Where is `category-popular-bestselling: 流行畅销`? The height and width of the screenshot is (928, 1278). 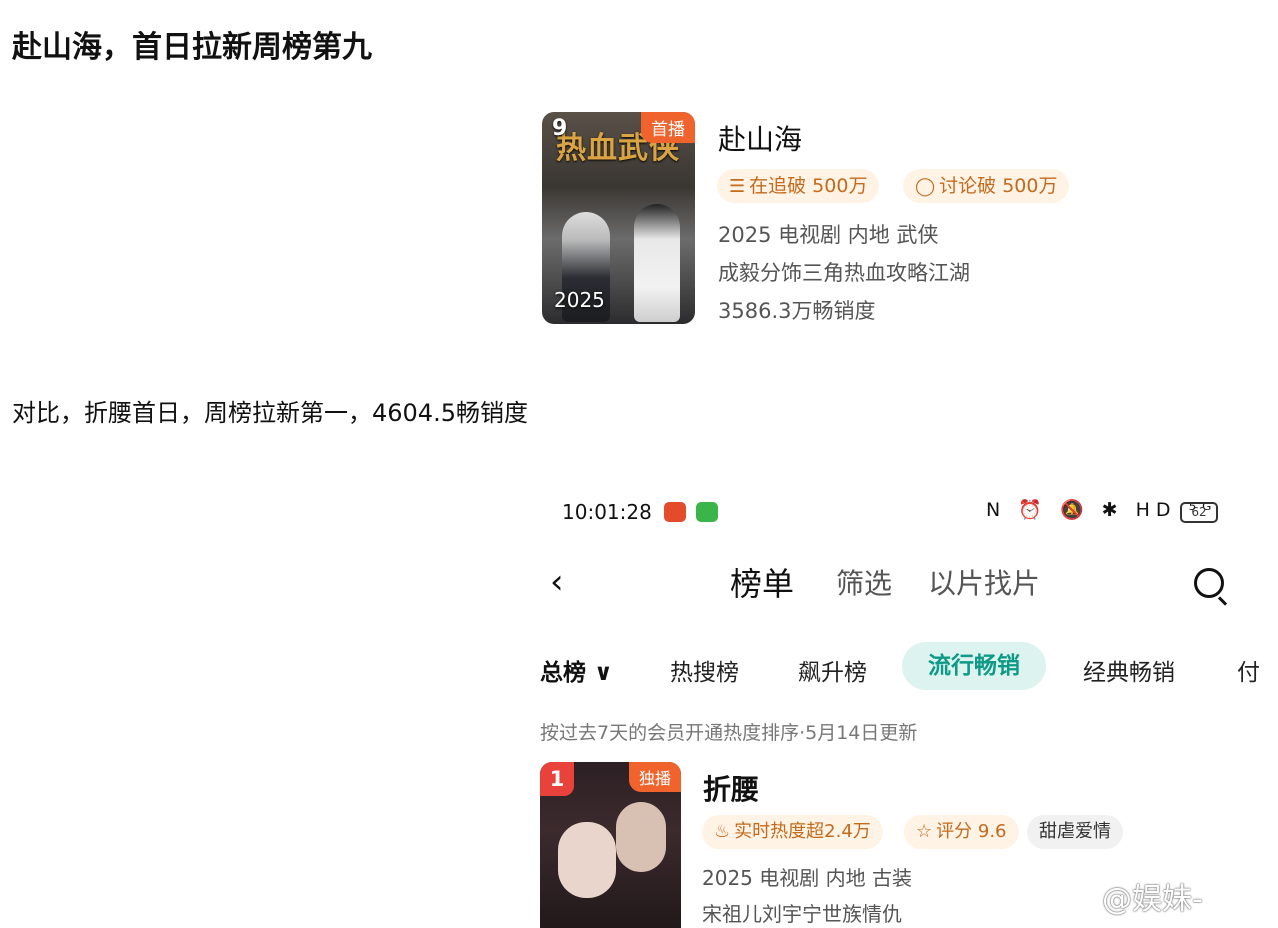
category-popular-bestselling: 流行畅销 is located at coordinates (974, 666).